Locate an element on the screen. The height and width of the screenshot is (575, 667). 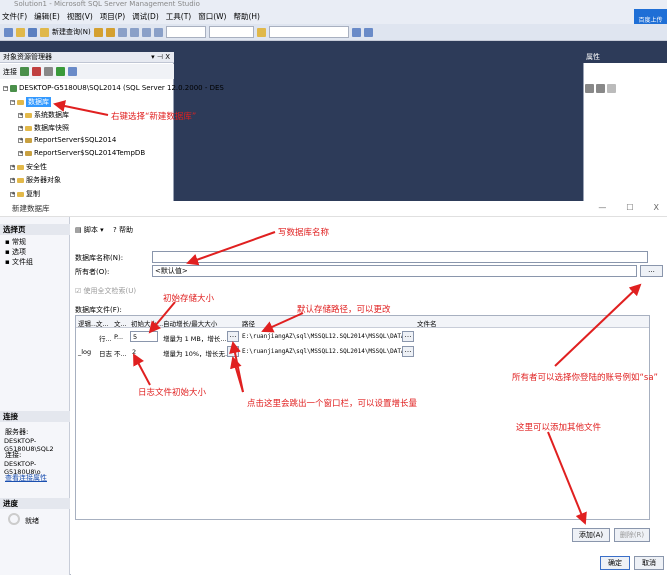
row1-initial-size: 5 is located at coordinates (144, 336).